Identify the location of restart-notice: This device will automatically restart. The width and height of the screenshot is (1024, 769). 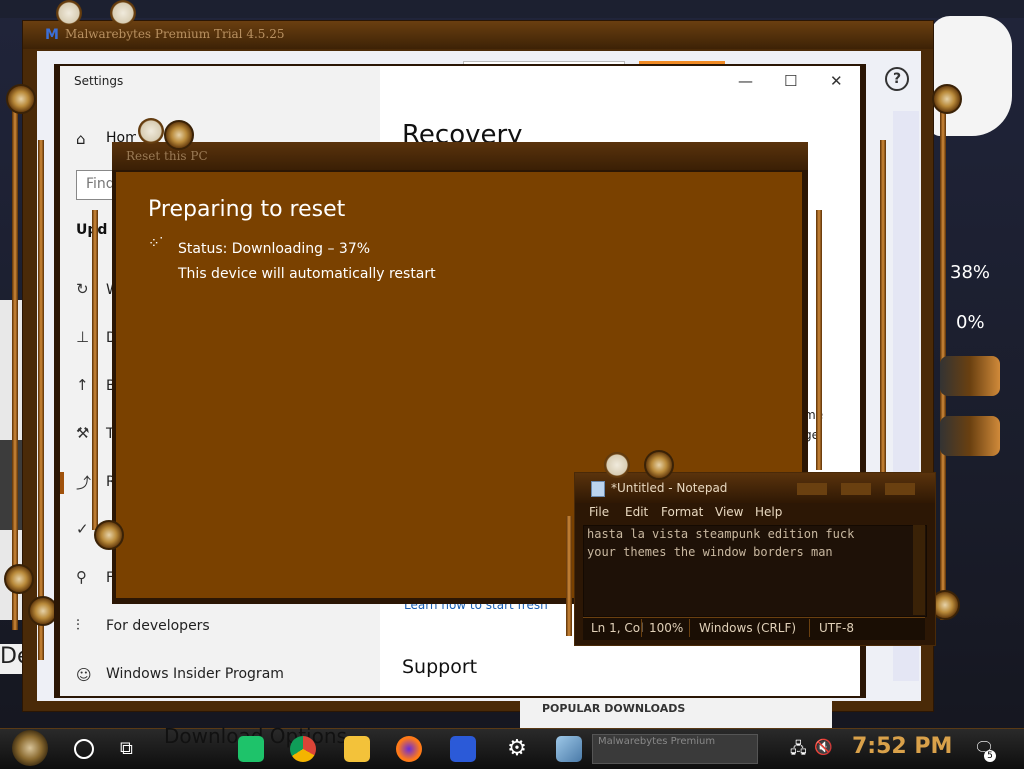
(307, 274).